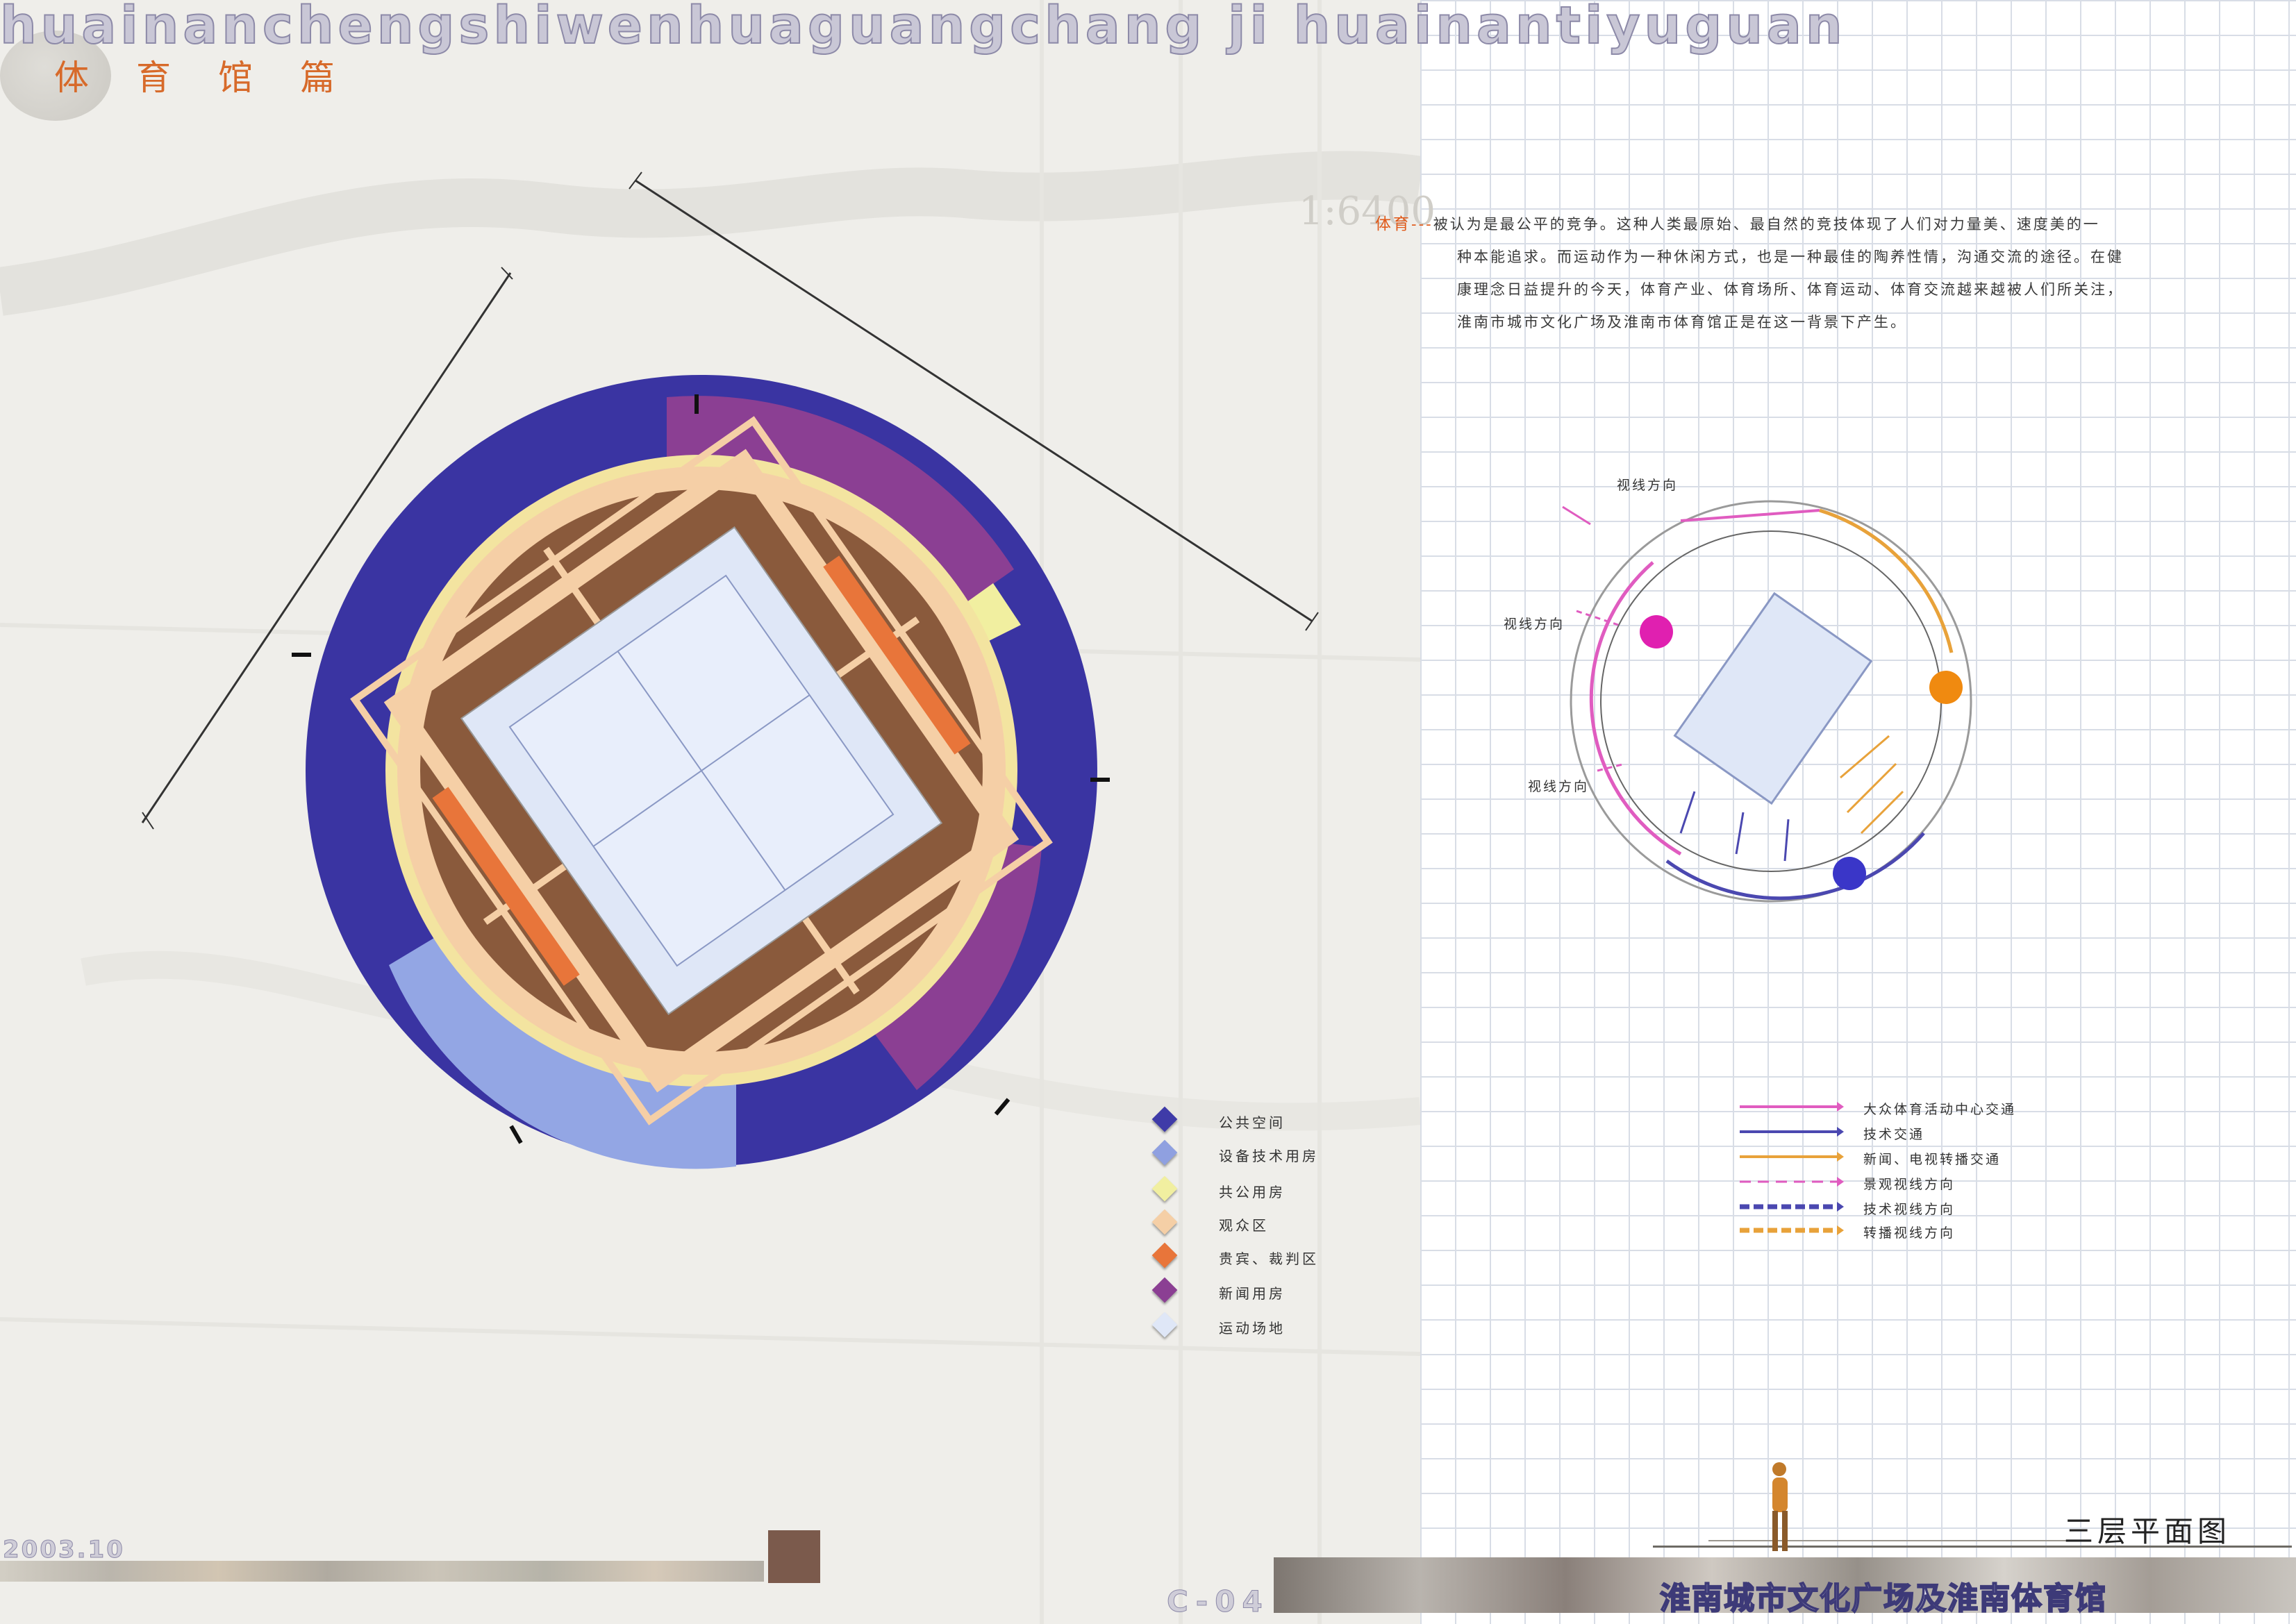 The width and height of the screenshot is (2296, 1624). I want to click on technical-traffic-path, so click(1795, 867).